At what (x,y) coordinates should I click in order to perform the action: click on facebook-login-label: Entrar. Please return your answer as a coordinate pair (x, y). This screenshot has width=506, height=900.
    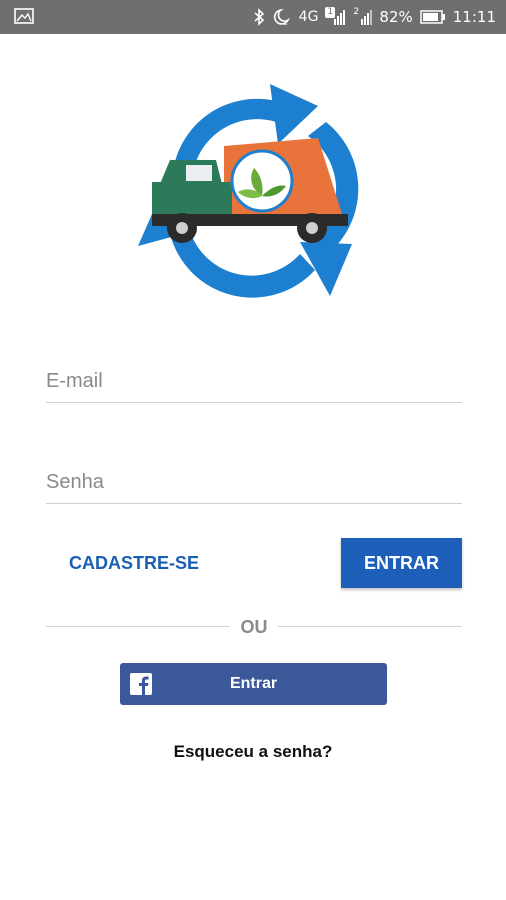
    Looking at the image, I should click on (253, 683).